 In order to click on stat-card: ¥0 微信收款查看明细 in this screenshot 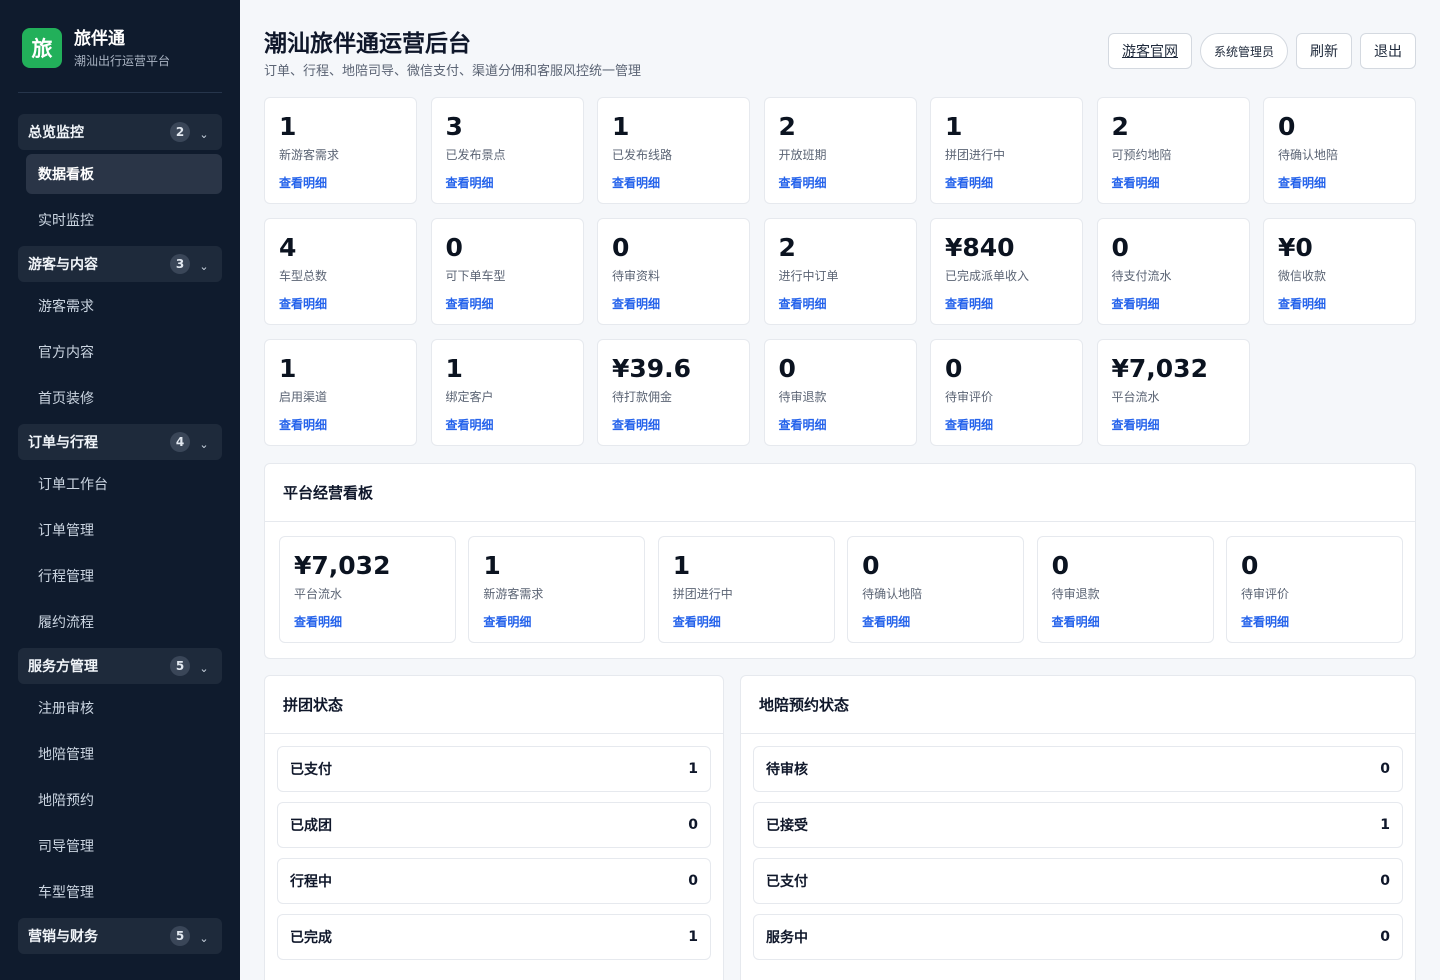, I will do `click(1339, 271)`.